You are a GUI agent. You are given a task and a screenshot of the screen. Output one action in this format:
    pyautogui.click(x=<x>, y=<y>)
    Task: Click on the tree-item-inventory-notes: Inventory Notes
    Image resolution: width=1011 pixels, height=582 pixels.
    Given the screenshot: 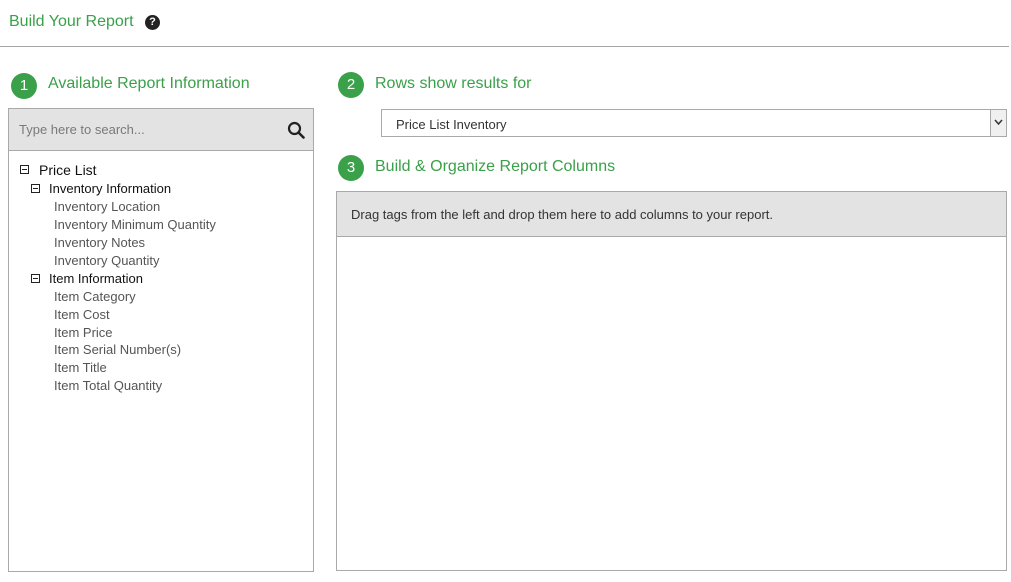 What is the action you would take?
    pyautogui.click(x=99, y=242)
    